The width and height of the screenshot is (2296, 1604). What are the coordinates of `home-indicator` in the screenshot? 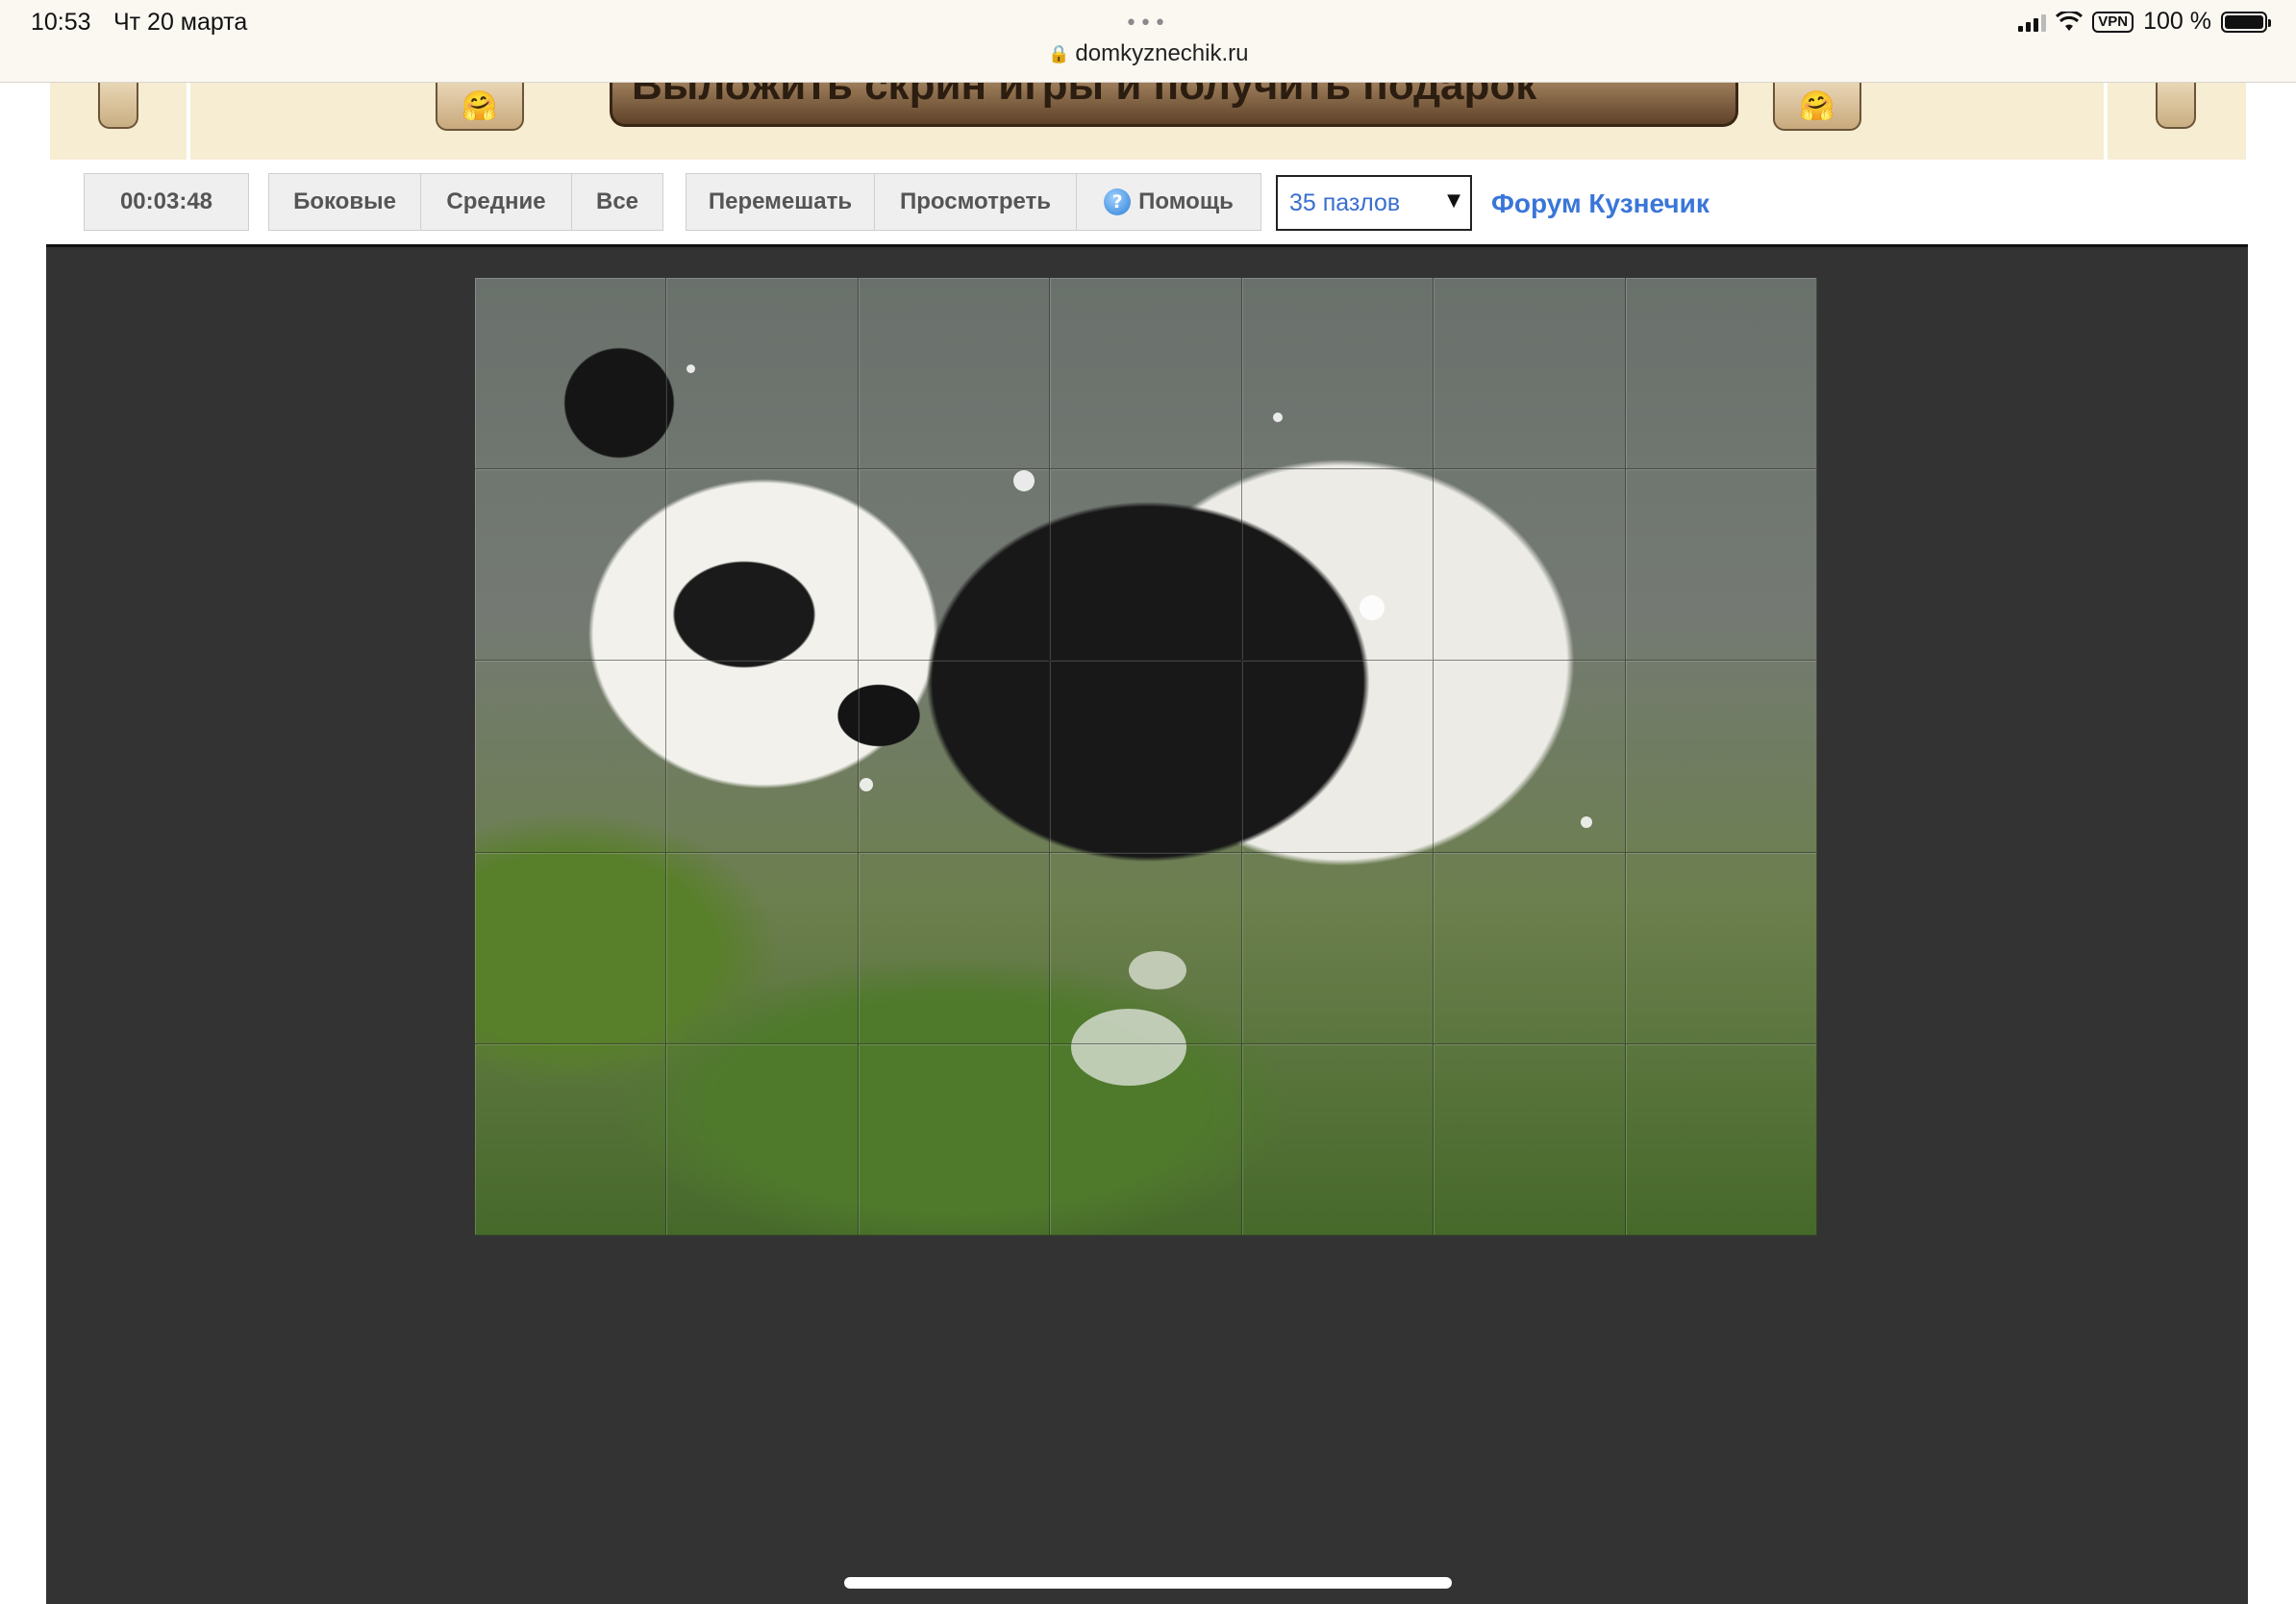 It's located at (1148, 1583).